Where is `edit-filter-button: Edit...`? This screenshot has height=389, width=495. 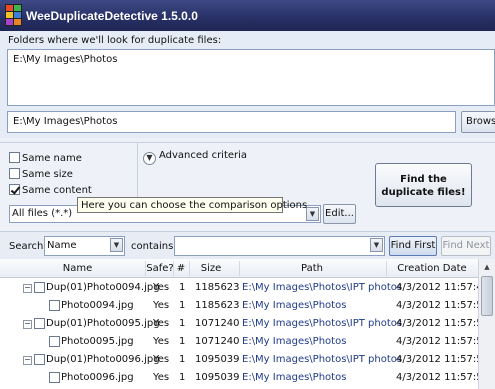 edit-filter-button: Edit... is located at coordinates (339, 214).